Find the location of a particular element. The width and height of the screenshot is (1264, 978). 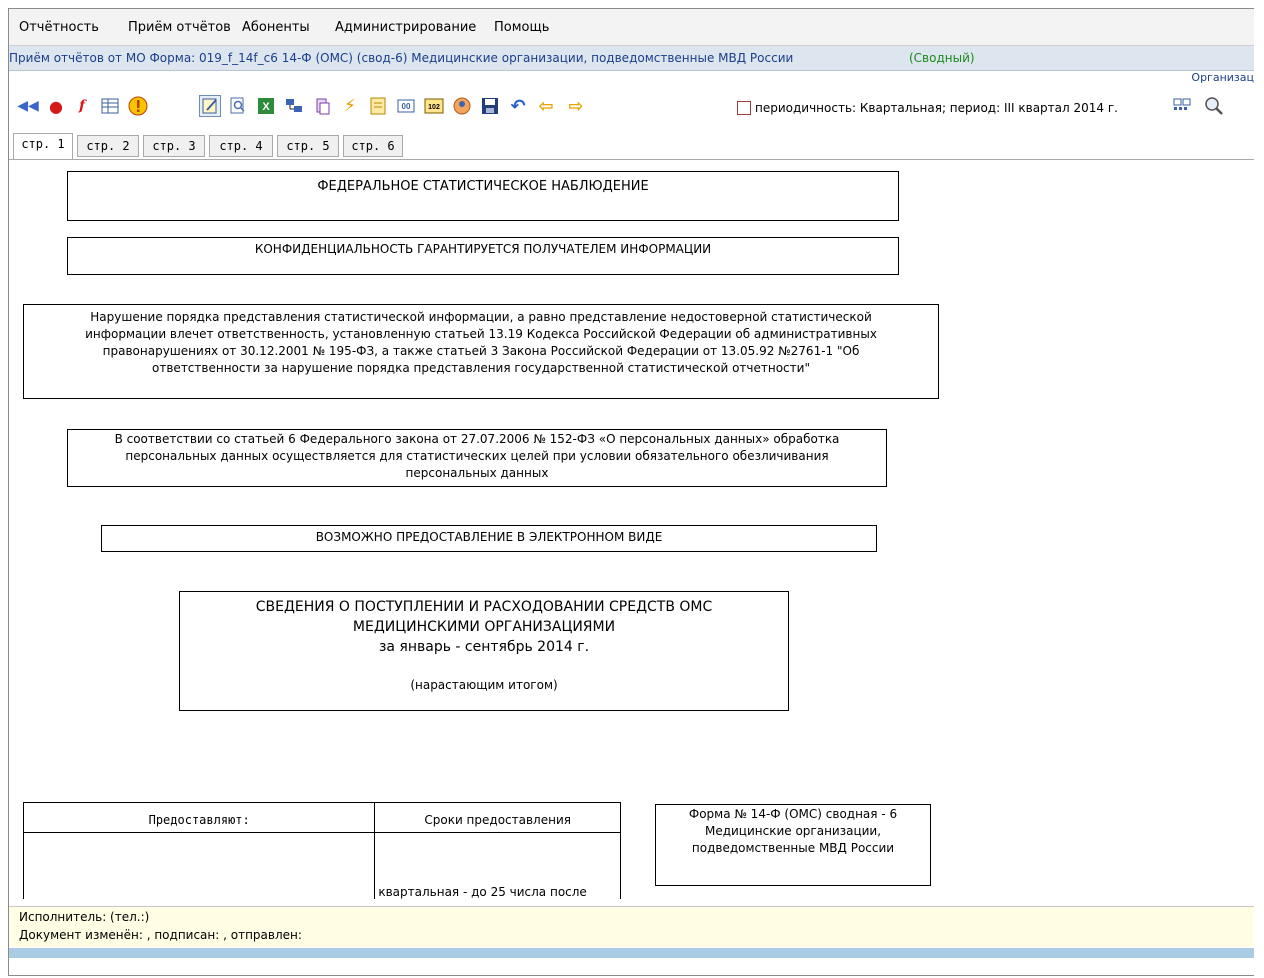

lightning-icon: ⚡ is located at coordinates (350, 106).